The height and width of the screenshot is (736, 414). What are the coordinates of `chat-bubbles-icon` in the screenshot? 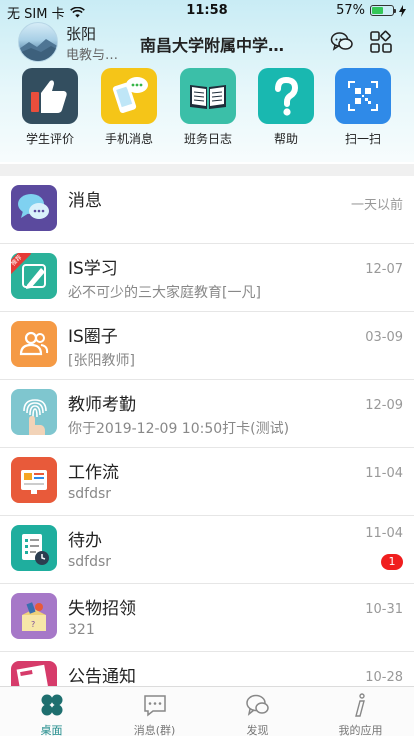 It's located at (34, 208).